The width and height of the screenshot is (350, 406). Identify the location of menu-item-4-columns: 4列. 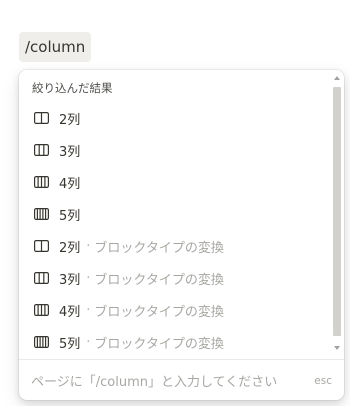
(176, 182).